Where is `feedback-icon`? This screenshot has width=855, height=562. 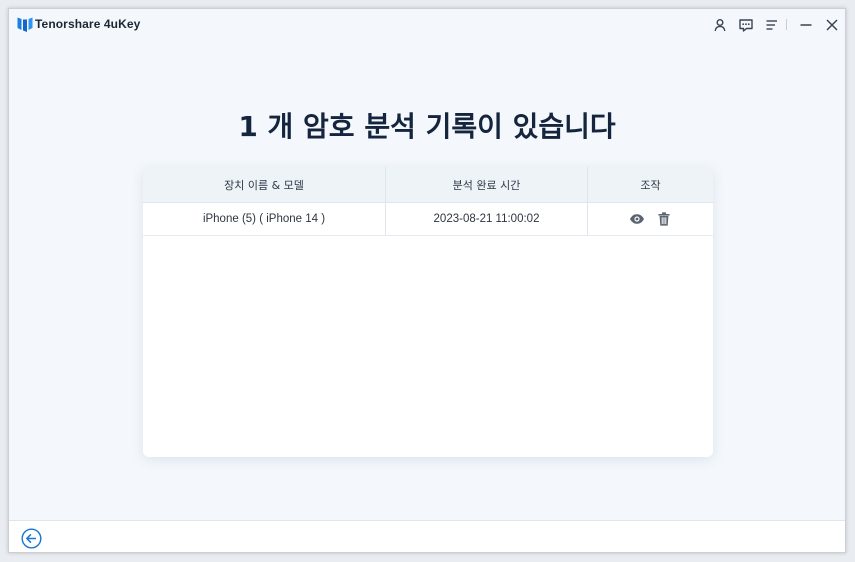 feedback-icon is located at coordinates (746, 25).